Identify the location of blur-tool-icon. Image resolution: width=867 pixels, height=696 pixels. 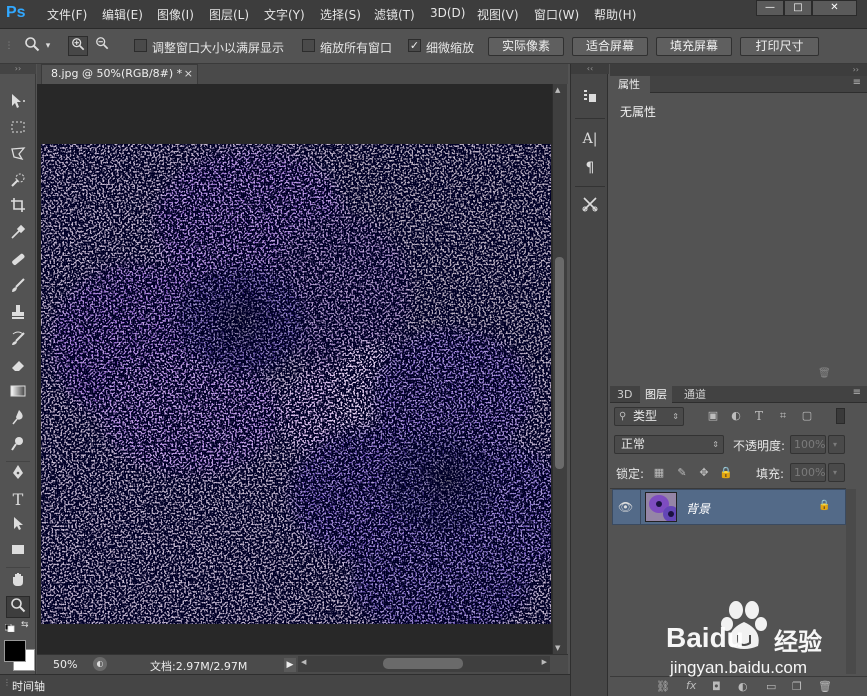
(18, 420).